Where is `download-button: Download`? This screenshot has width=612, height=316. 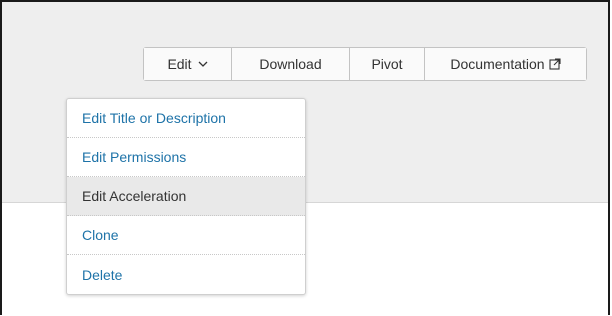
download-button: Download is located at coordinates (291, 64).